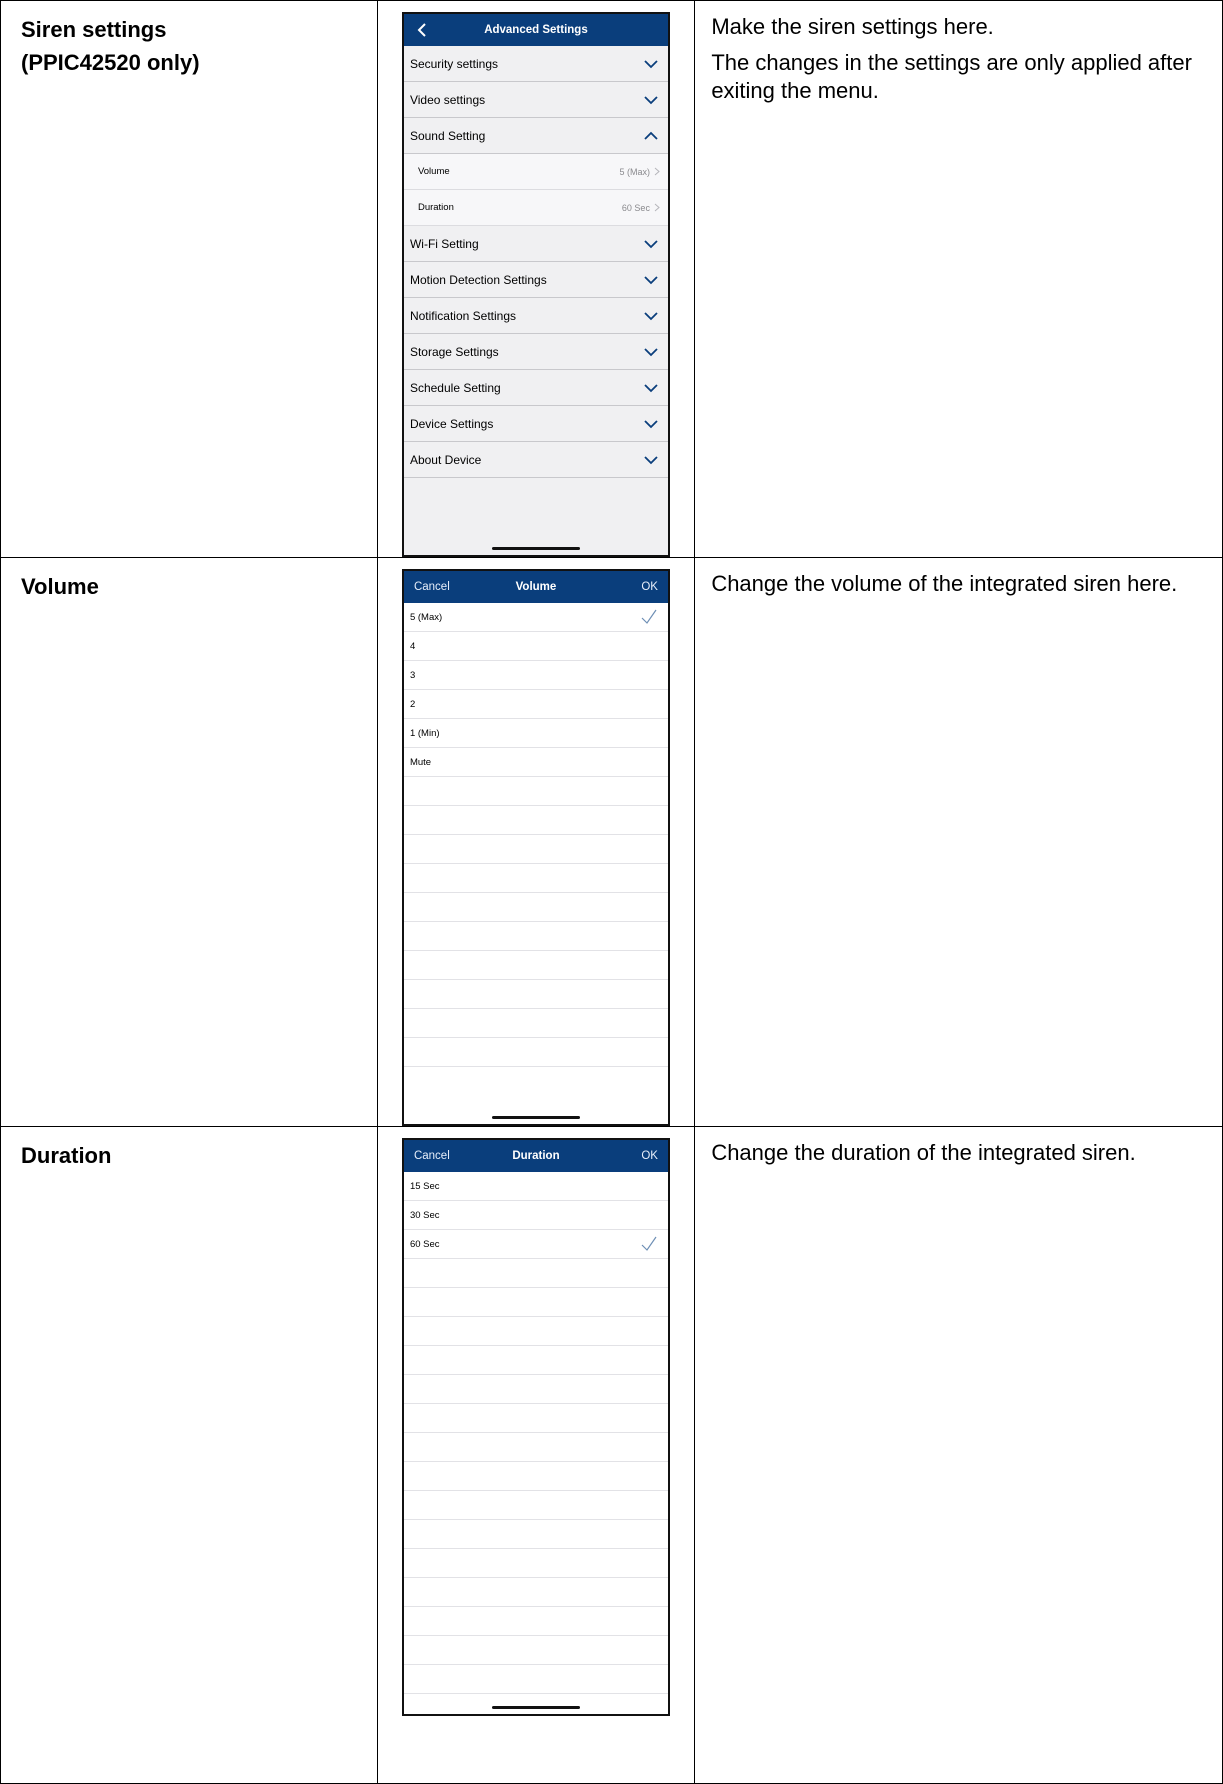 This screenshot has height=1784, width=1223. Describe the element at coordinates (426, 617) in the screenshot. I see `option-label: 5 (Max)` at that location.